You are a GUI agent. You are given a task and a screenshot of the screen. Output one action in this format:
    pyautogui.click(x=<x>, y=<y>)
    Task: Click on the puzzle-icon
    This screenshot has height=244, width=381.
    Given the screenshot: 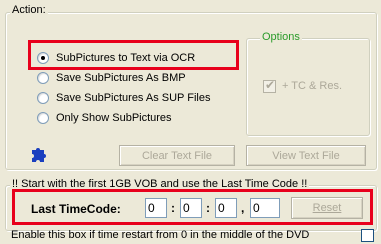 What is the action you would take?
    pyautogui.click(x=39, y=154)
    